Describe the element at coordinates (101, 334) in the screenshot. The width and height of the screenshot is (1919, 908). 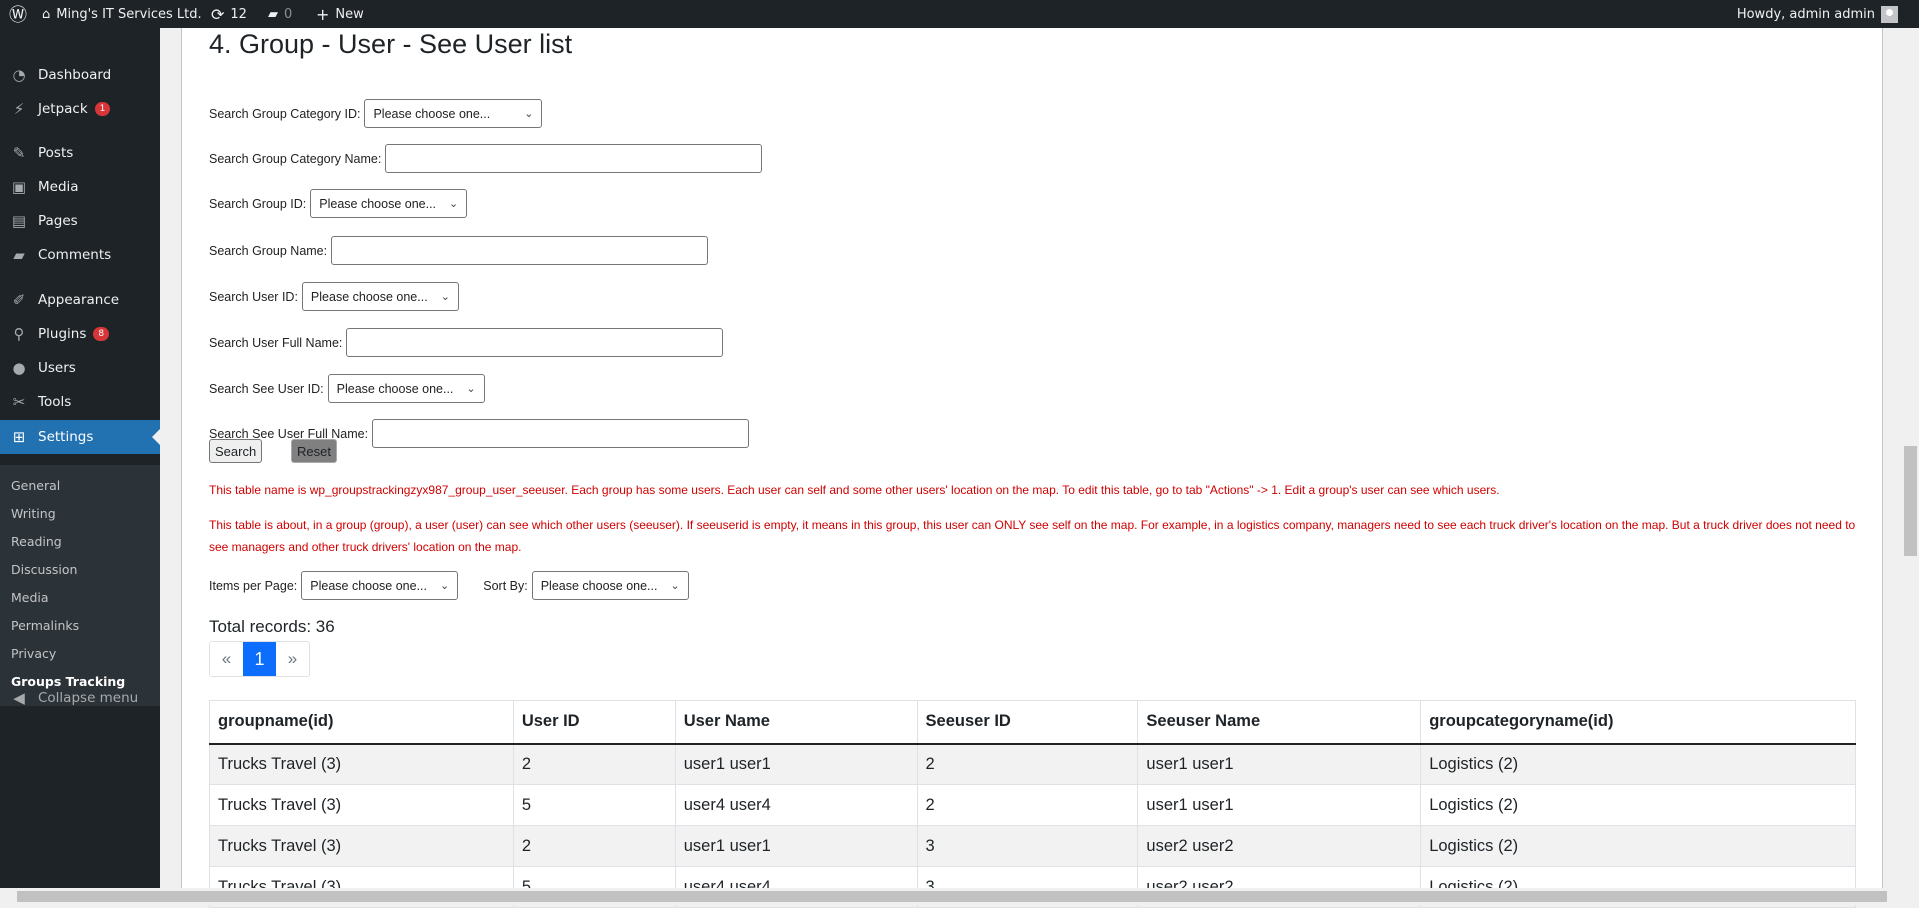
I see `notification-badge: 8` at that location.